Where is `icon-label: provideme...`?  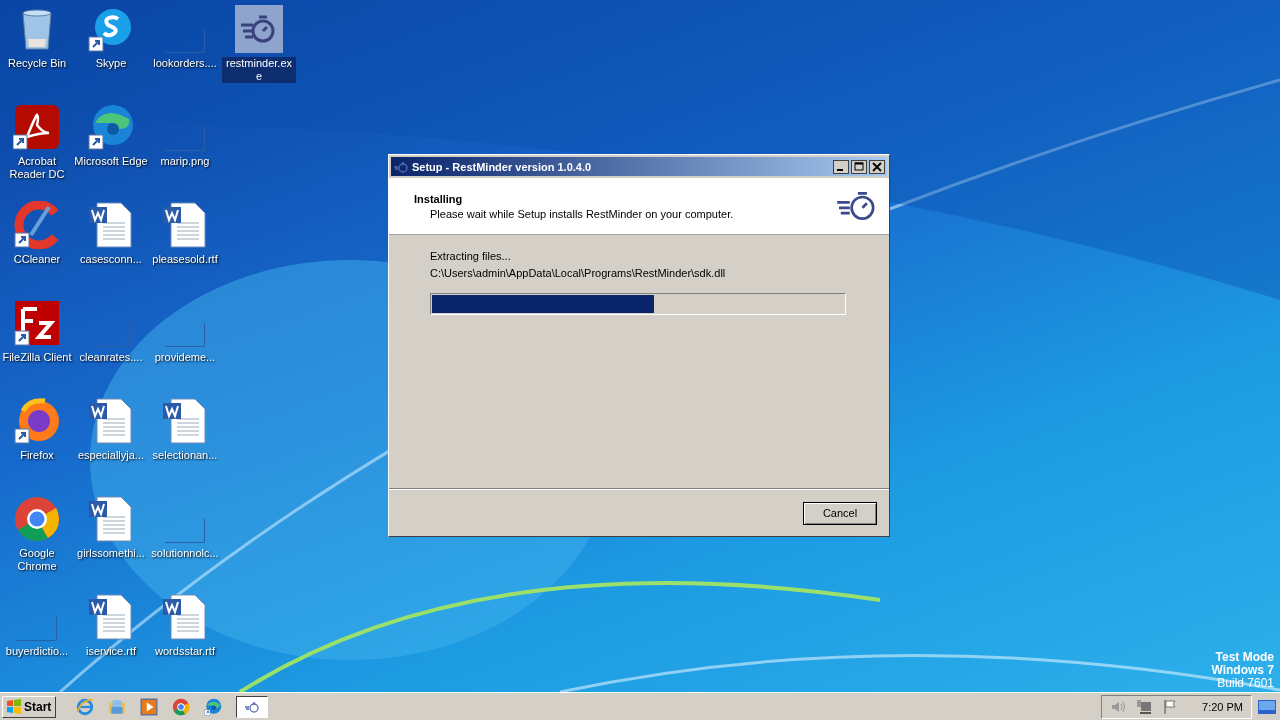
icon-label: provideme... is located at coordinates (185, 357).